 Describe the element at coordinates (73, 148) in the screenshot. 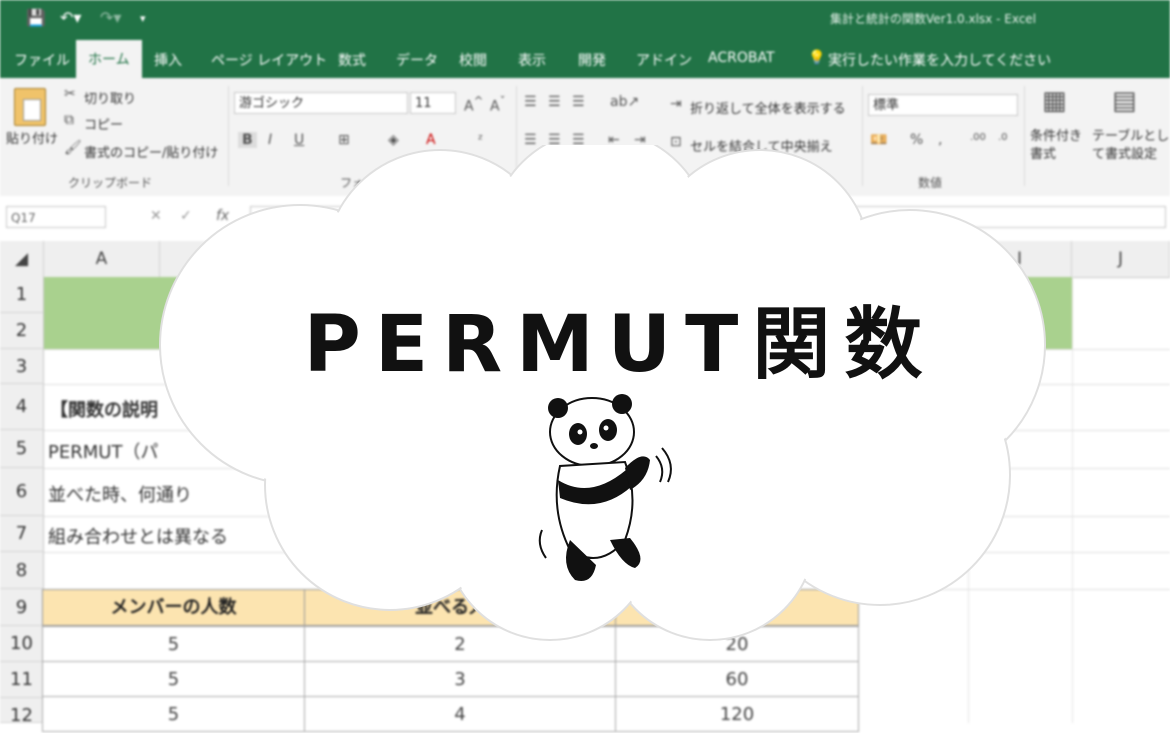

I see `format-painter-icon: 🖌` at that location.